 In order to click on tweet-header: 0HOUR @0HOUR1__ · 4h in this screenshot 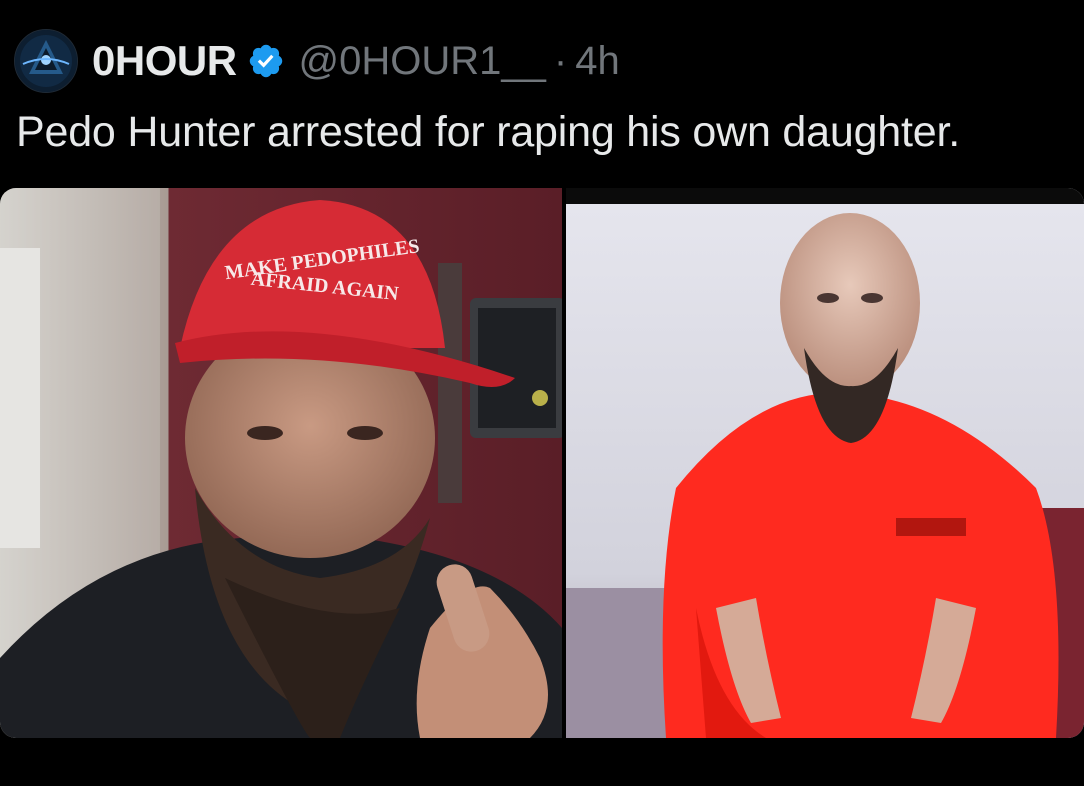, I will do `click(317, 61)`.